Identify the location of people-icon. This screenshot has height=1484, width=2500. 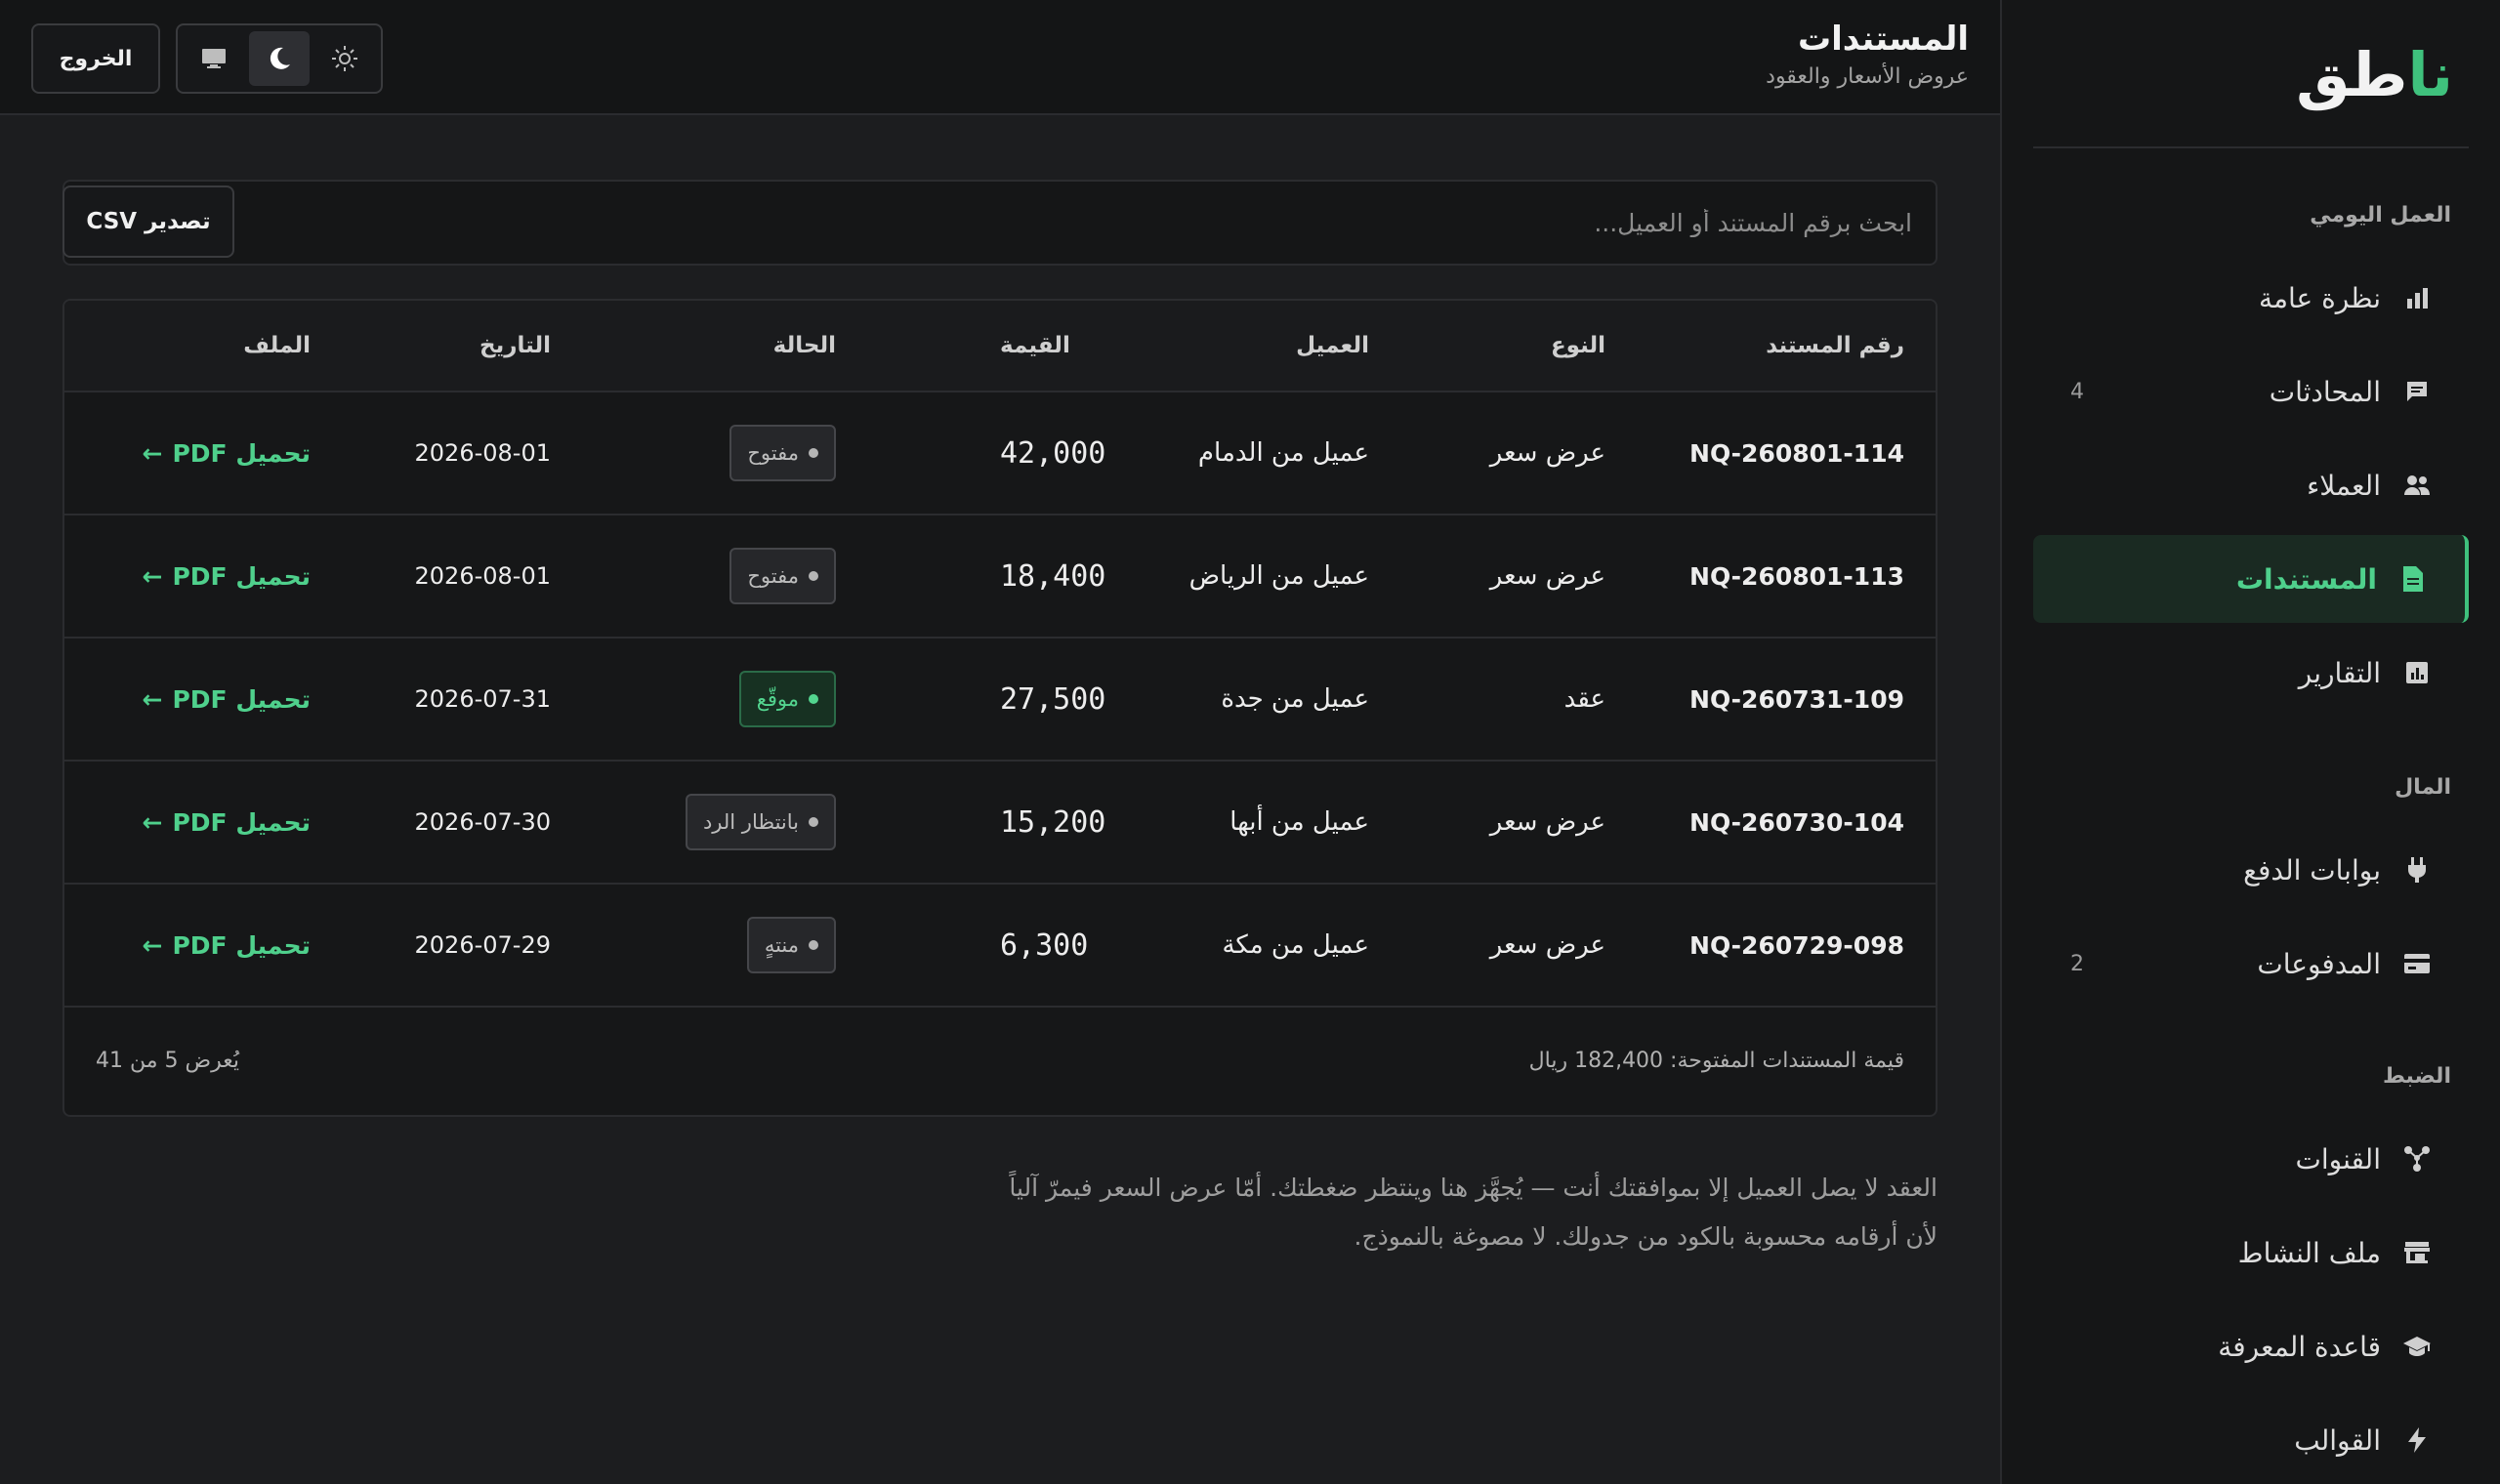
(2417, 486).